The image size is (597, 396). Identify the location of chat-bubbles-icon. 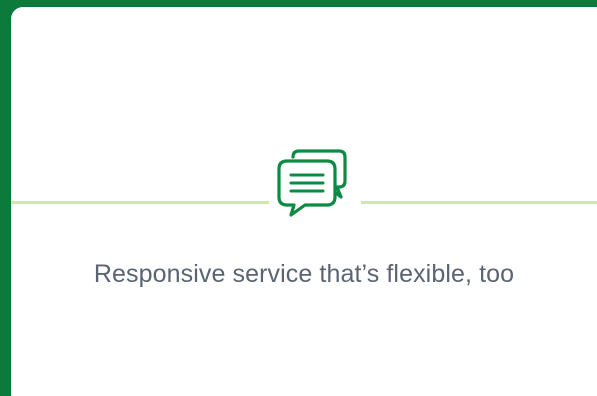
(315, 189).